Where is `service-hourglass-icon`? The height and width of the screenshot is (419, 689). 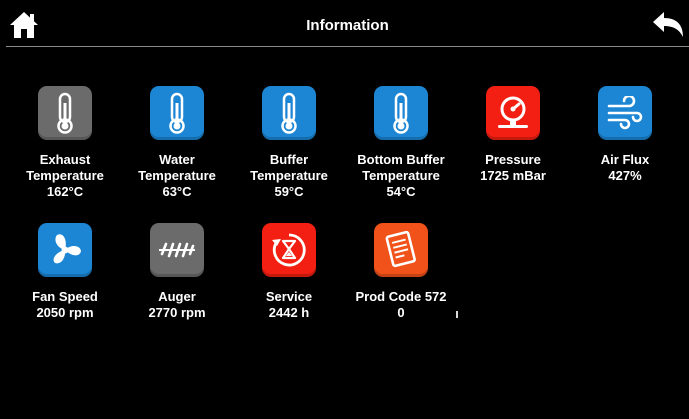
service-hourglass-icon is located at coordinates (289, 250).